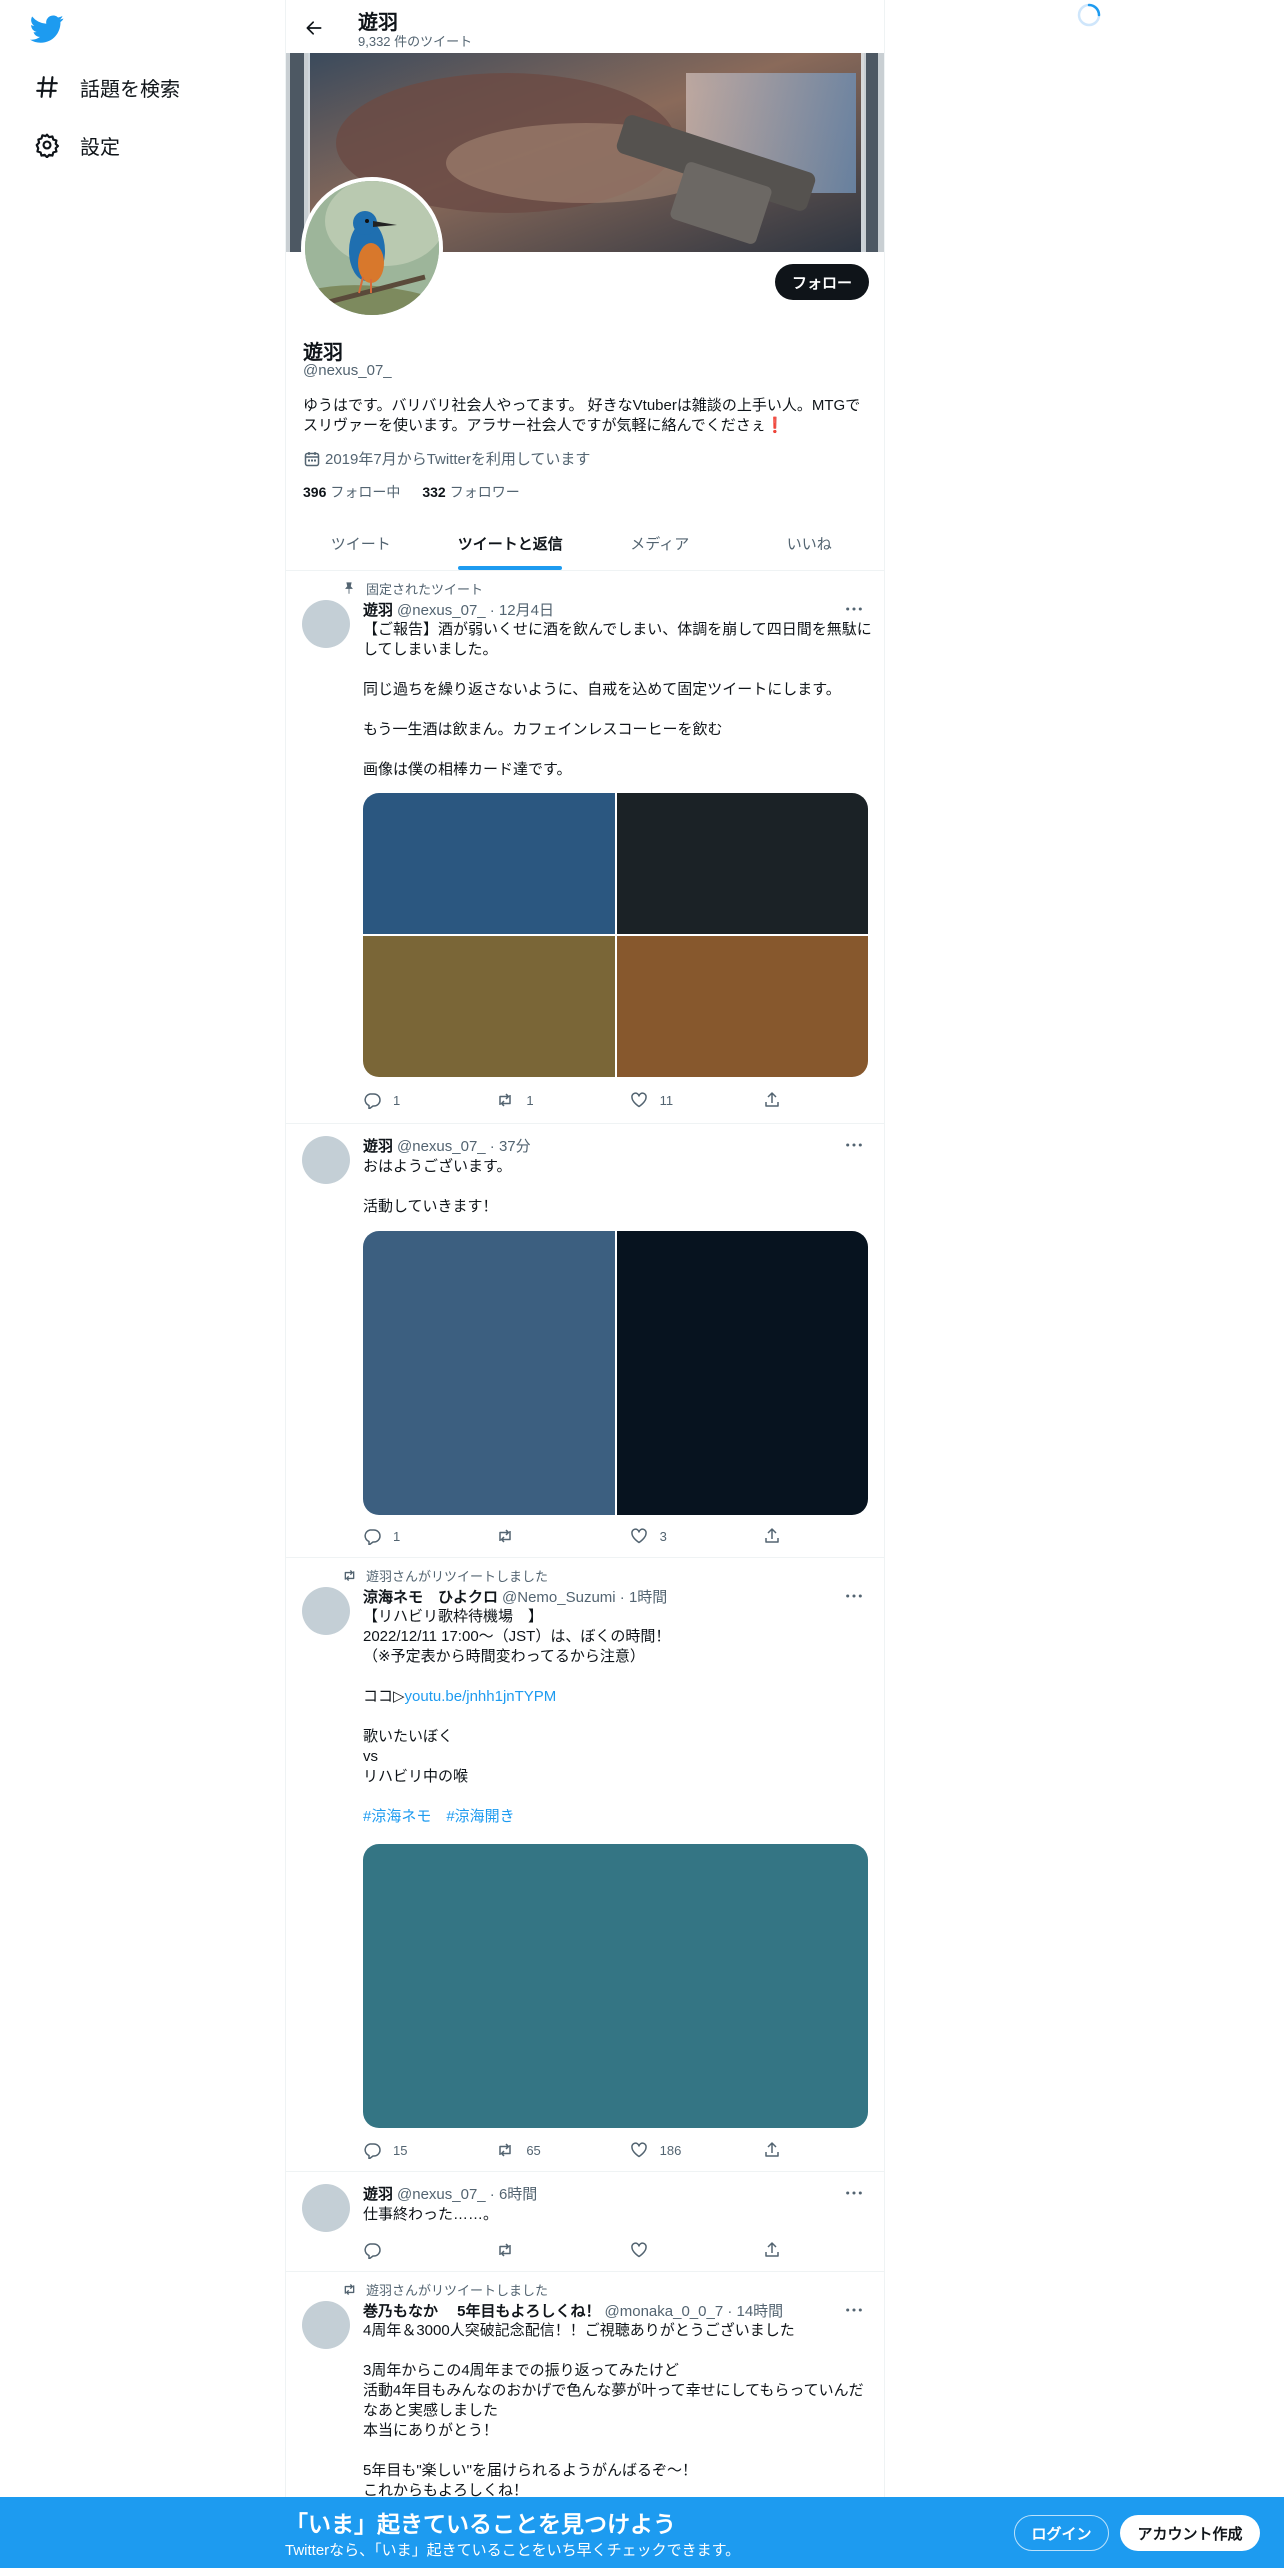 This screenshot has width=1284, height=2568. I want to click on follow-button: フォロー, so click(822, 282).